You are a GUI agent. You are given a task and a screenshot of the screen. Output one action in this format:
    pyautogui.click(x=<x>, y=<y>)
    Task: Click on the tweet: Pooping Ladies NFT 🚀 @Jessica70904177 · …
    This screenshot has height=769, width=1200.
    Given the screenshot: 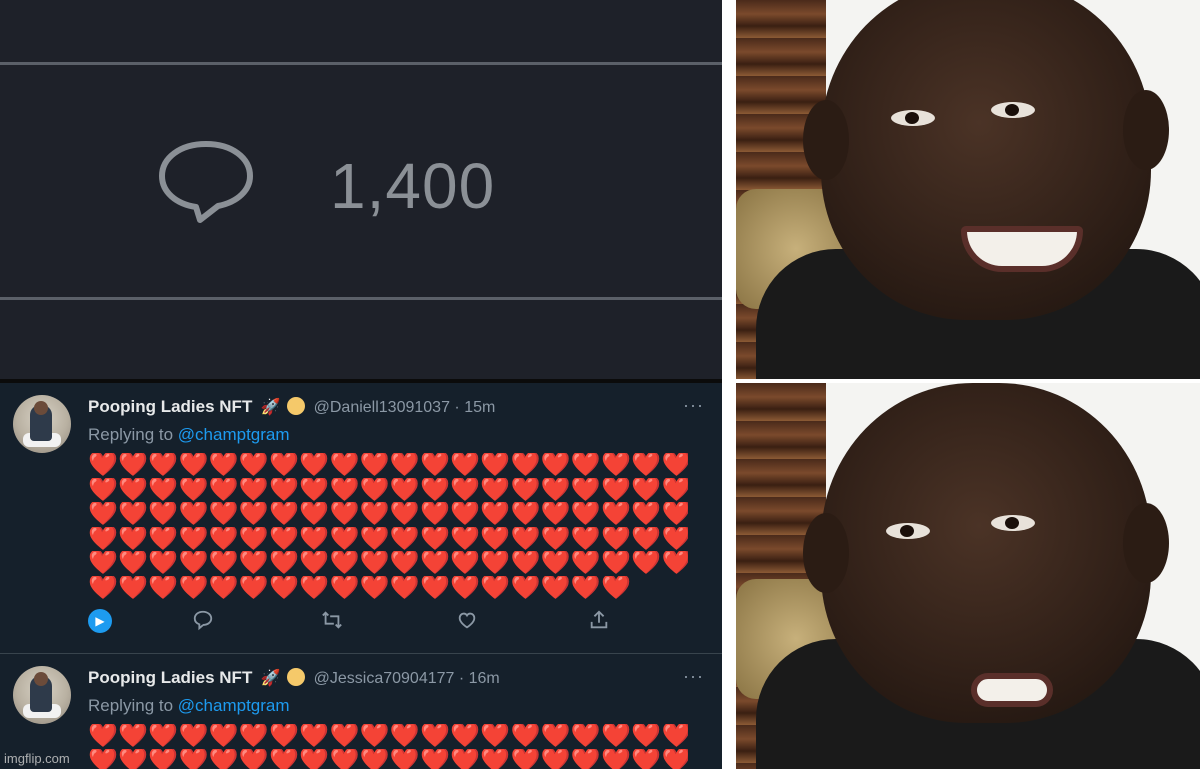 What is the action you would take?
    pyautogui.click(x=361, y=711)
    